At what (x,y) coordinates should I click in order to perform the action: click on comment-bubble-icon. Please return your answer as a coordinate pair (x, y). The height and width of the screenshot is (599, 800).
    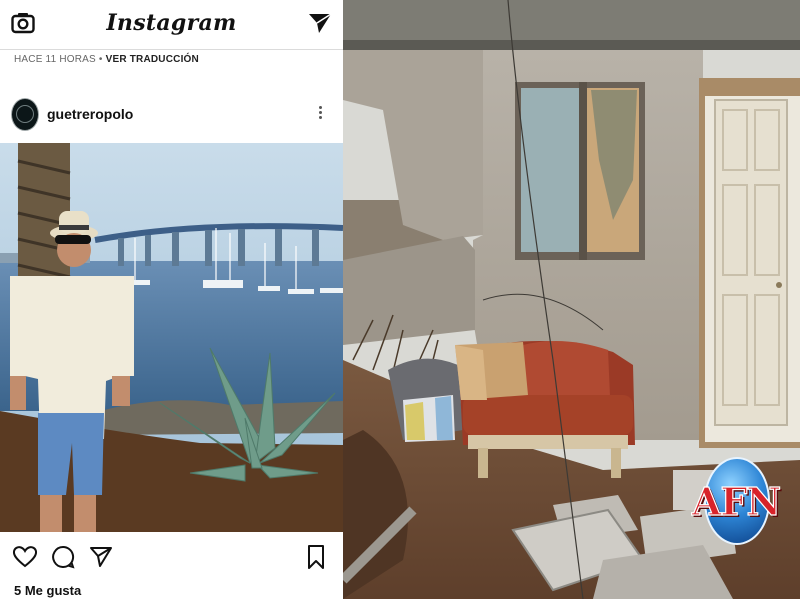
    Looking at the image, I should click on (63, 557).